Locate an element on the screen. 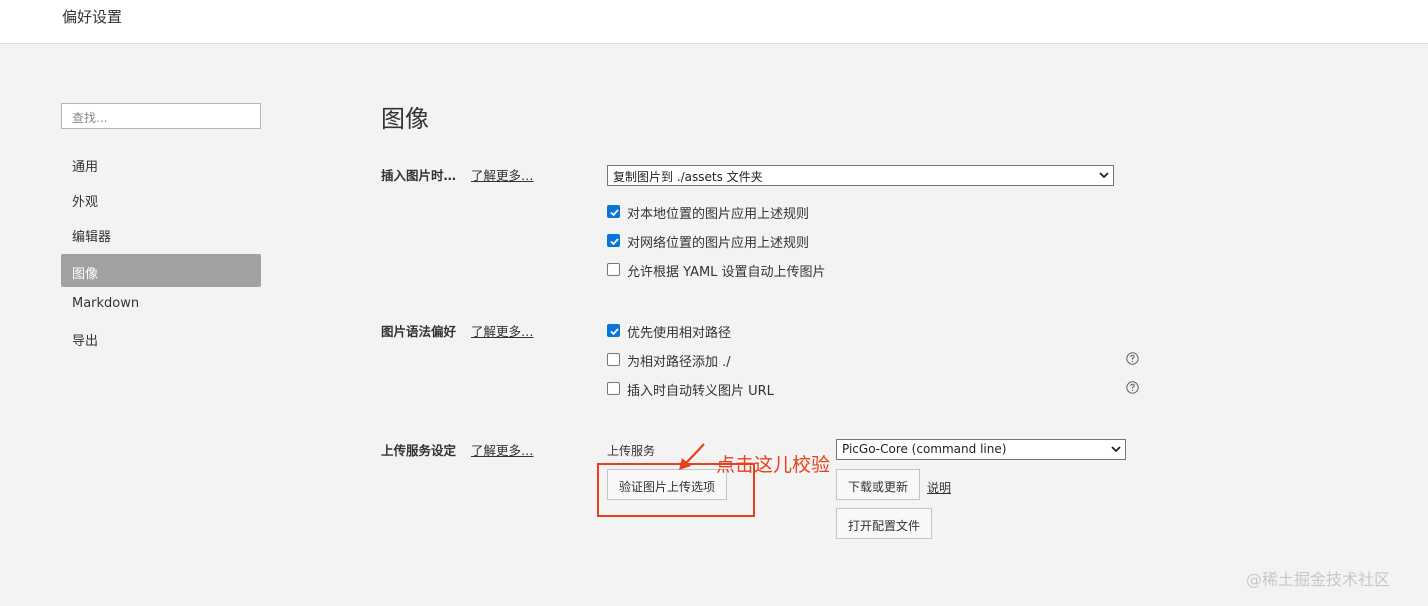 The height and width of the screenshot is (606, 1428). insert-action-select: 复制图片到 ./assets 文件夹 is located at coordinates (860, 175).